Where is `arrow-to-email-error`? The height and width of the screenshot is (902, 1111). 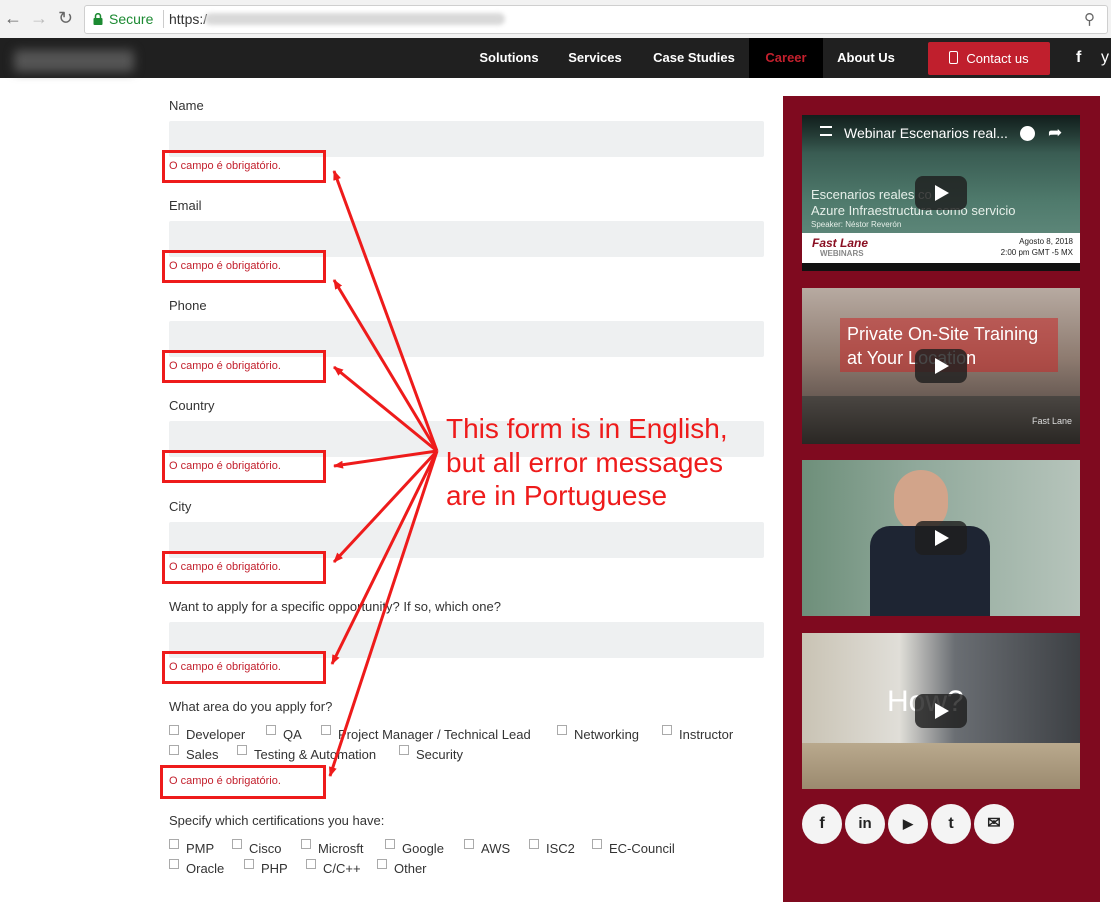 arrow-to-email-error is located at coordinates (385, 365).